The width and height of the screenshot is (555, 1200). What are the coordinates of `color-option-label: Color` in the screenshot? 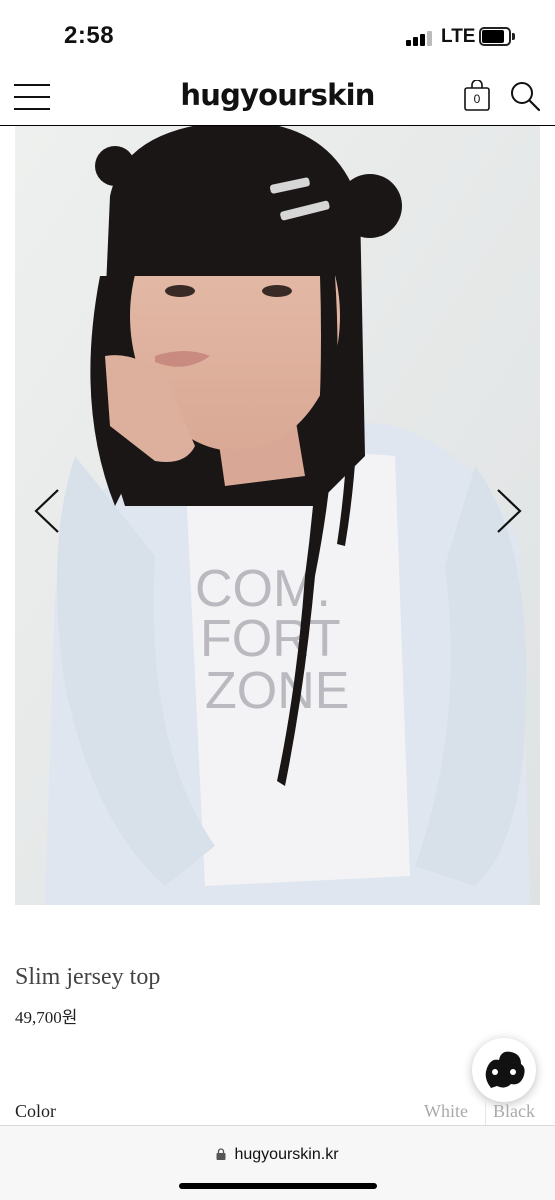 It's located at (36, 1111).